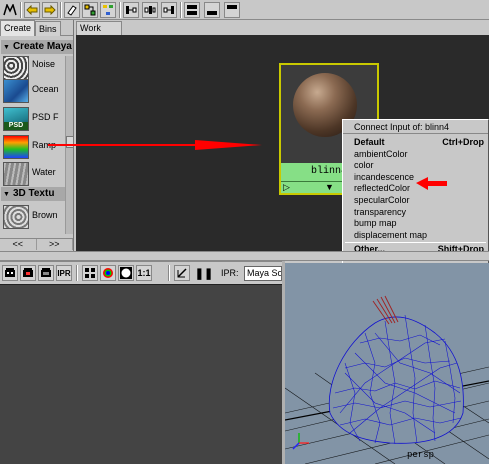 This screenshot has height=464, width=489. What do you see at coordinates (263, 273) in the screenshot?
I see `renderer-select: Maya So` at bounding box center [263, 273].